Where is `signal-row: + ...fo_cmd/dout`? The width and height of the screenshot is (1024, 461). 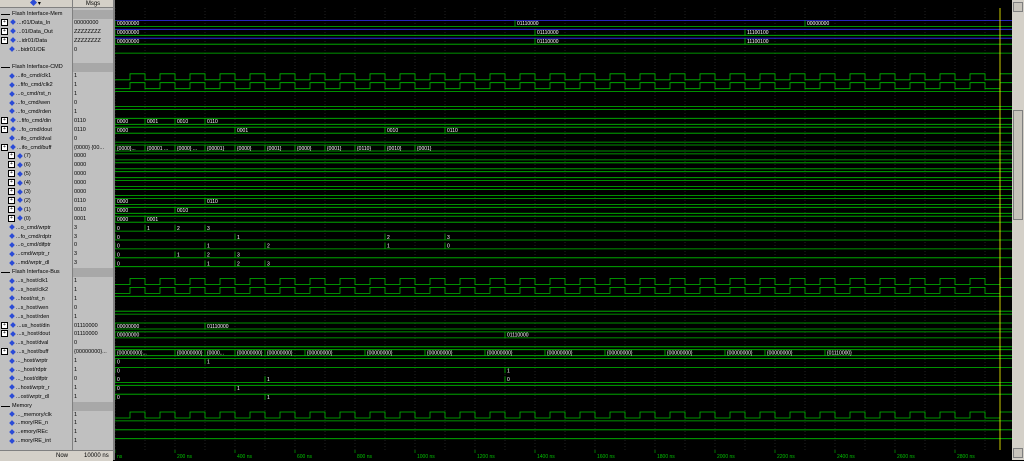 signal-row: + ...fo_cmd/dout is located at coordinates (36, 130).